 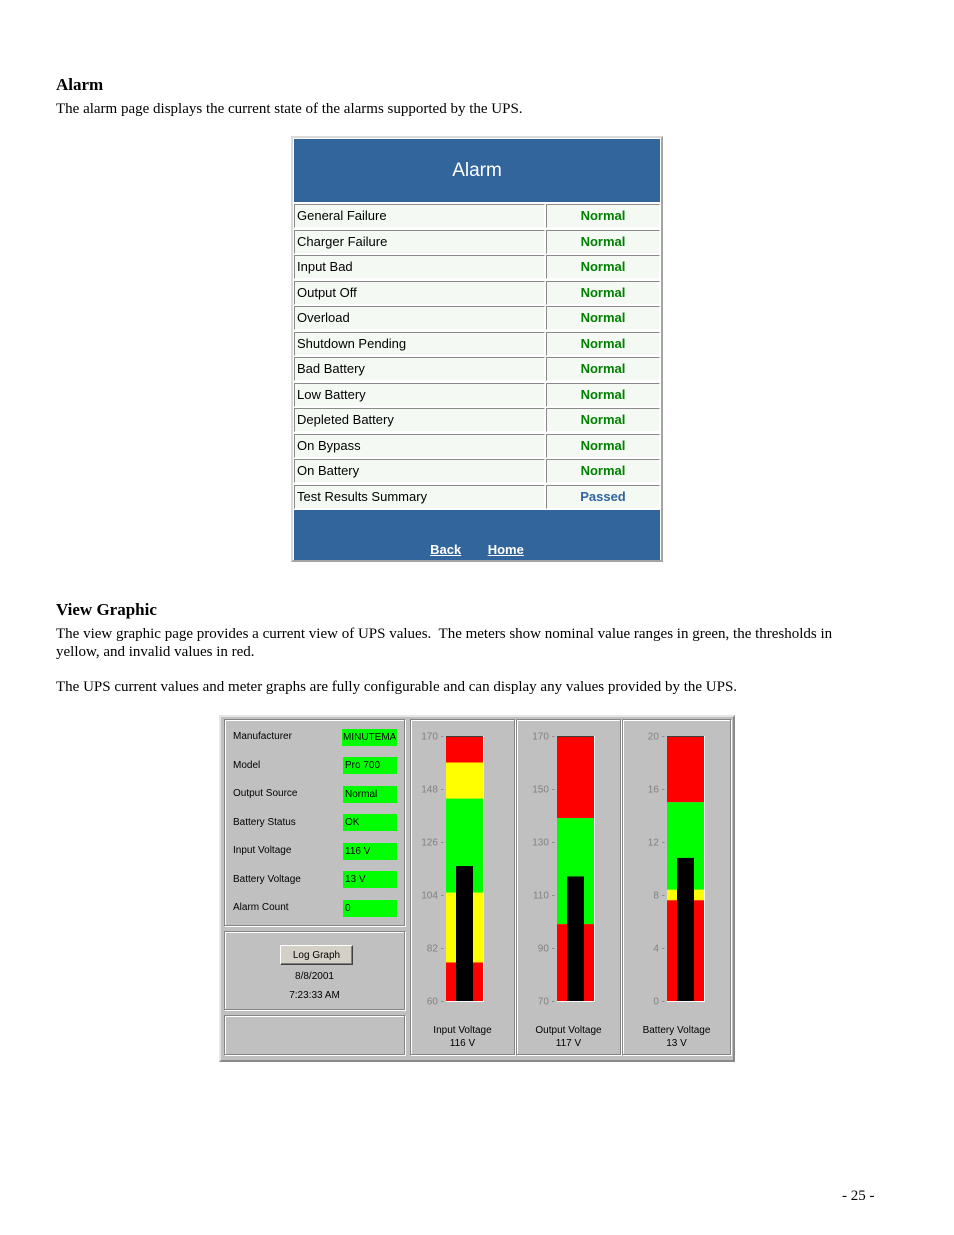 I want to click on ups-value-label: Battery Voltage, so click(x=267, y=879).